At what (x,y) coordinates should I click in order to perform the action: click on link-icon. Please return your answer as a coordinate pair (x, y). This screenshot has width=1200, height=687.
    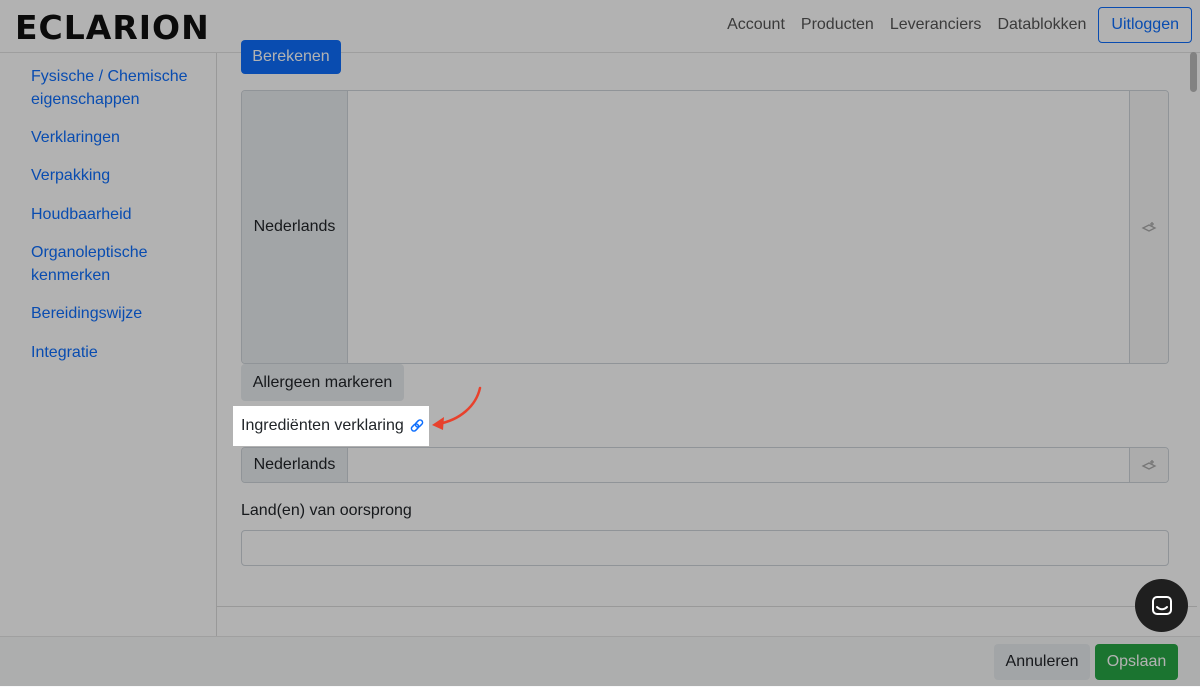
    Looking at the image, I should click on (417, 426).